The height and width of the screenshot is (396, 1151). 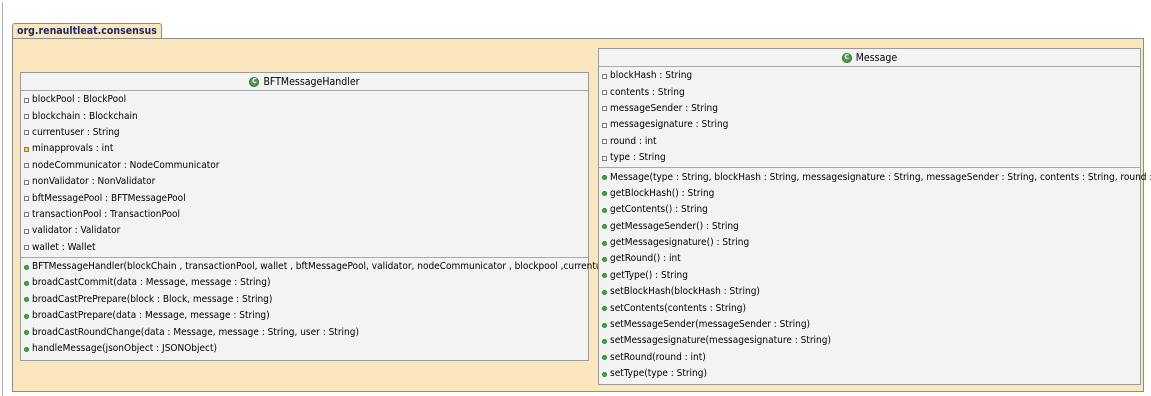 What do you see at coordinates (869, 227) in the screenshot?
I see `class-method: getMessageSender() : String` at bounding box center [869, 227].